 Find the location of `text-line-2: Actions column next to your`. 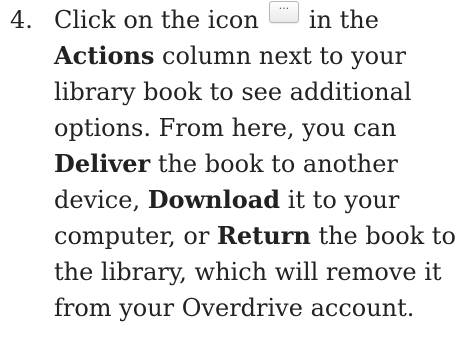

text-line-2: Actions column next to your is located at coordinates (249, 56).